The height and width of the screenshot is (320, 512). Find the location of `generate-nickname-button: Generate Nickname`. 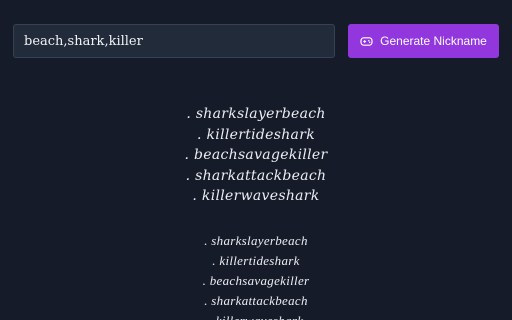

generate-nickname-button: Generate Nickname is located at coordinates (423, 41).